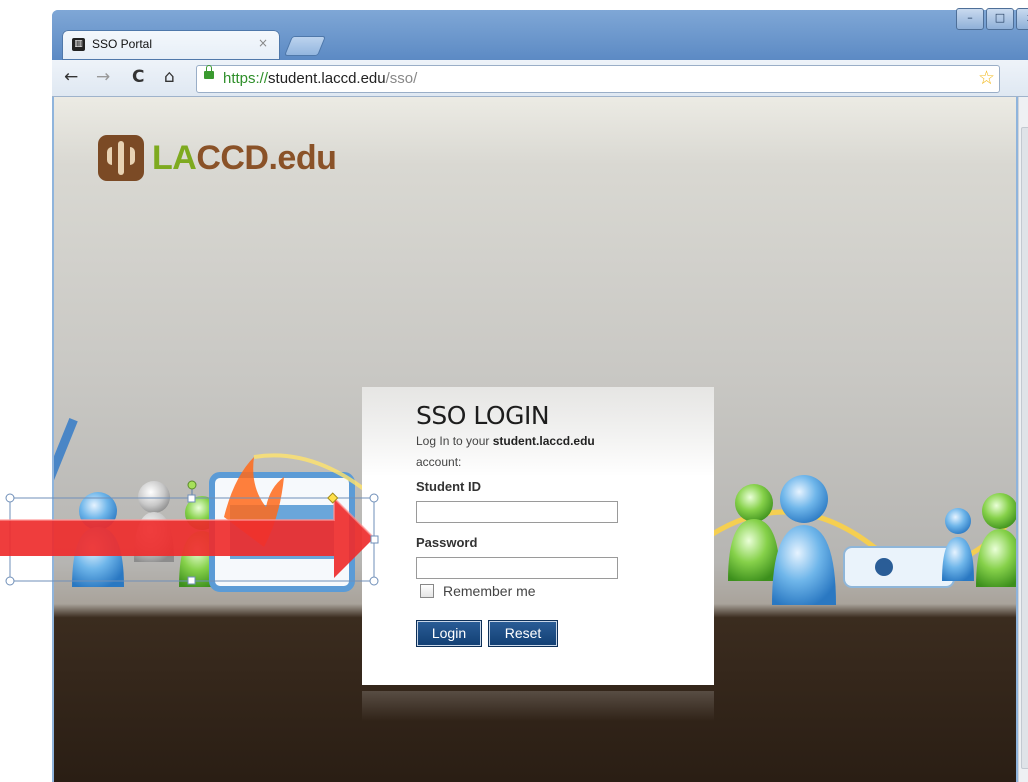  I want to click on person-green-small-icon, so click(996, 540).